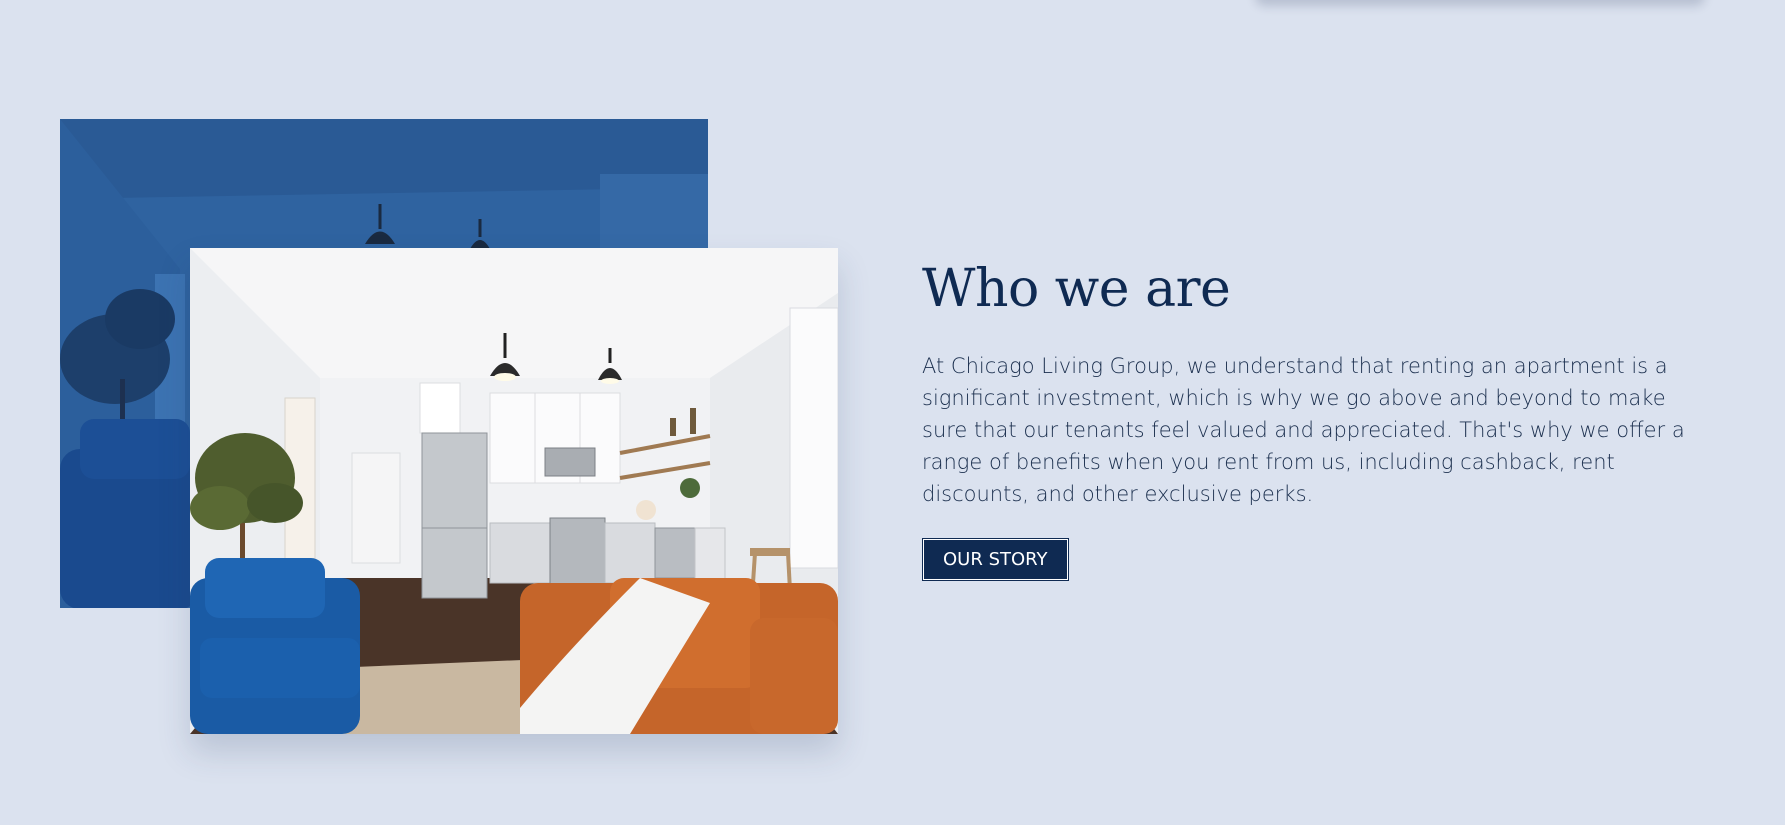 The height and width of the screenshot is (825, 1785). I want to click on our-story-button: OUR STORY, so click(995, 560).